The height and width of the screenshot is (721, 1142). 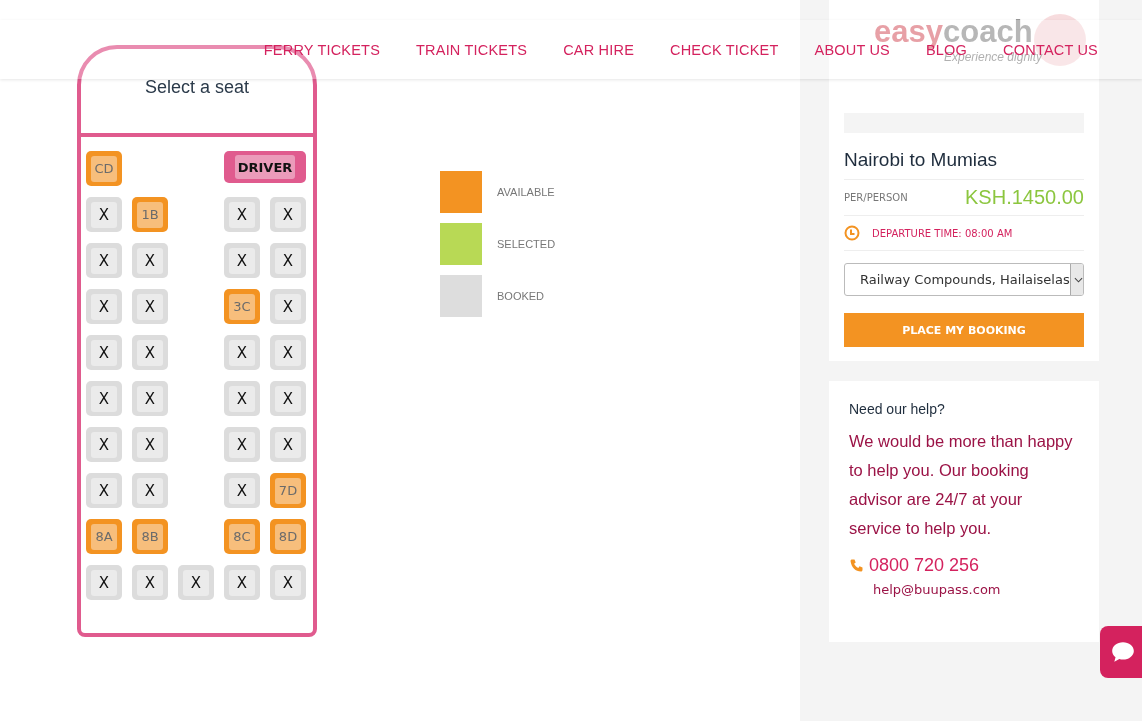 What do you see at coordinates (1078, 279) in the screenshot?
I see `chevron-down-icon` at bounding box center [1078, 279].